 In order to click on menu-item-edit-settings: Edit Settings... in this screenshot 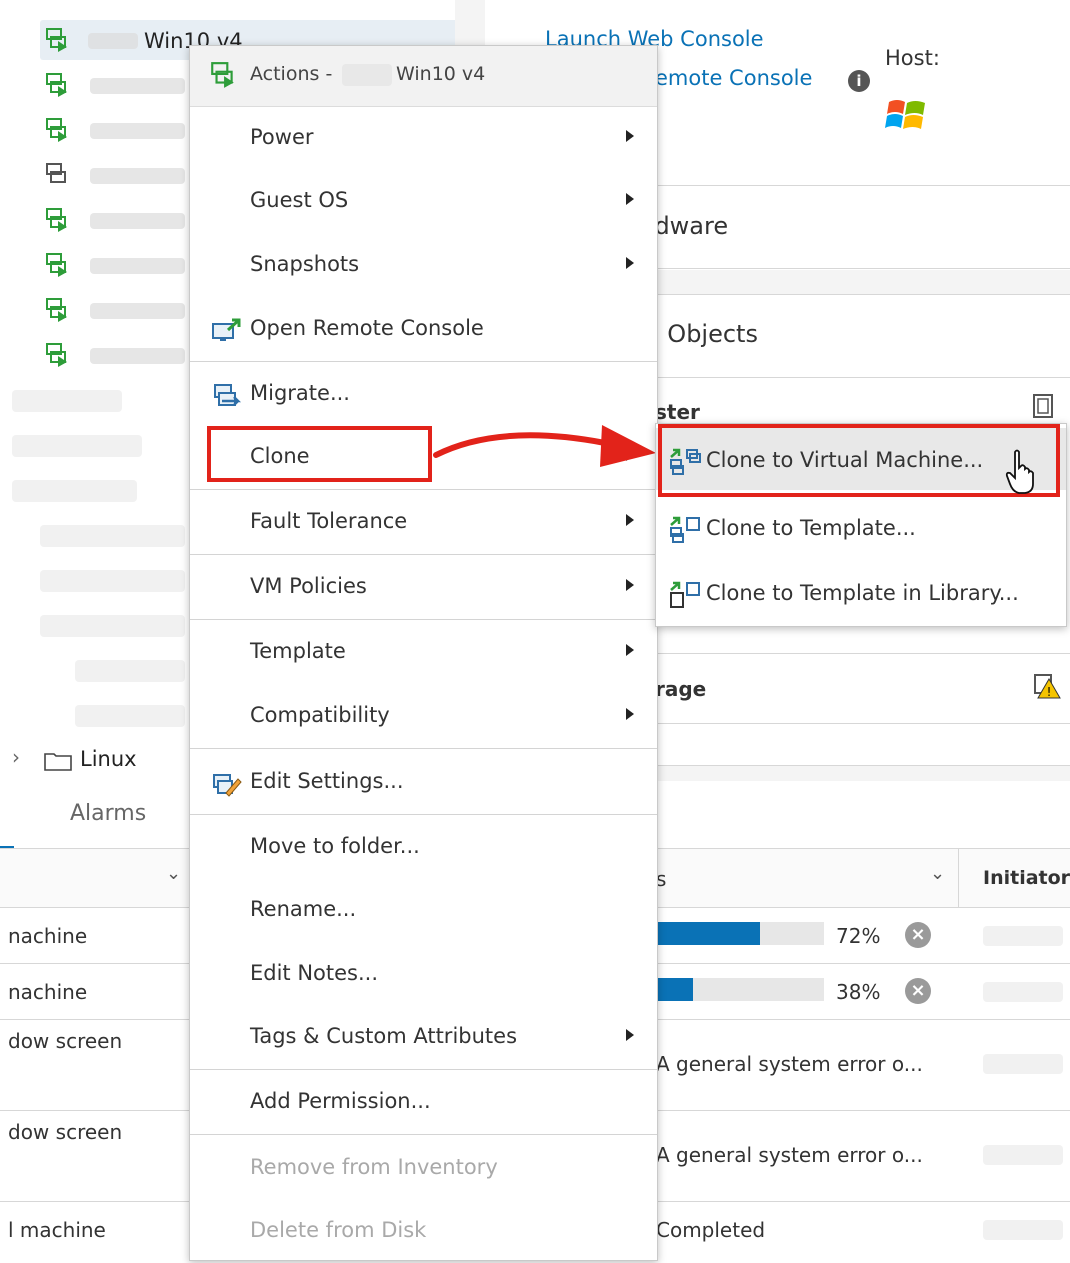, I will do `click(423, 783)`.